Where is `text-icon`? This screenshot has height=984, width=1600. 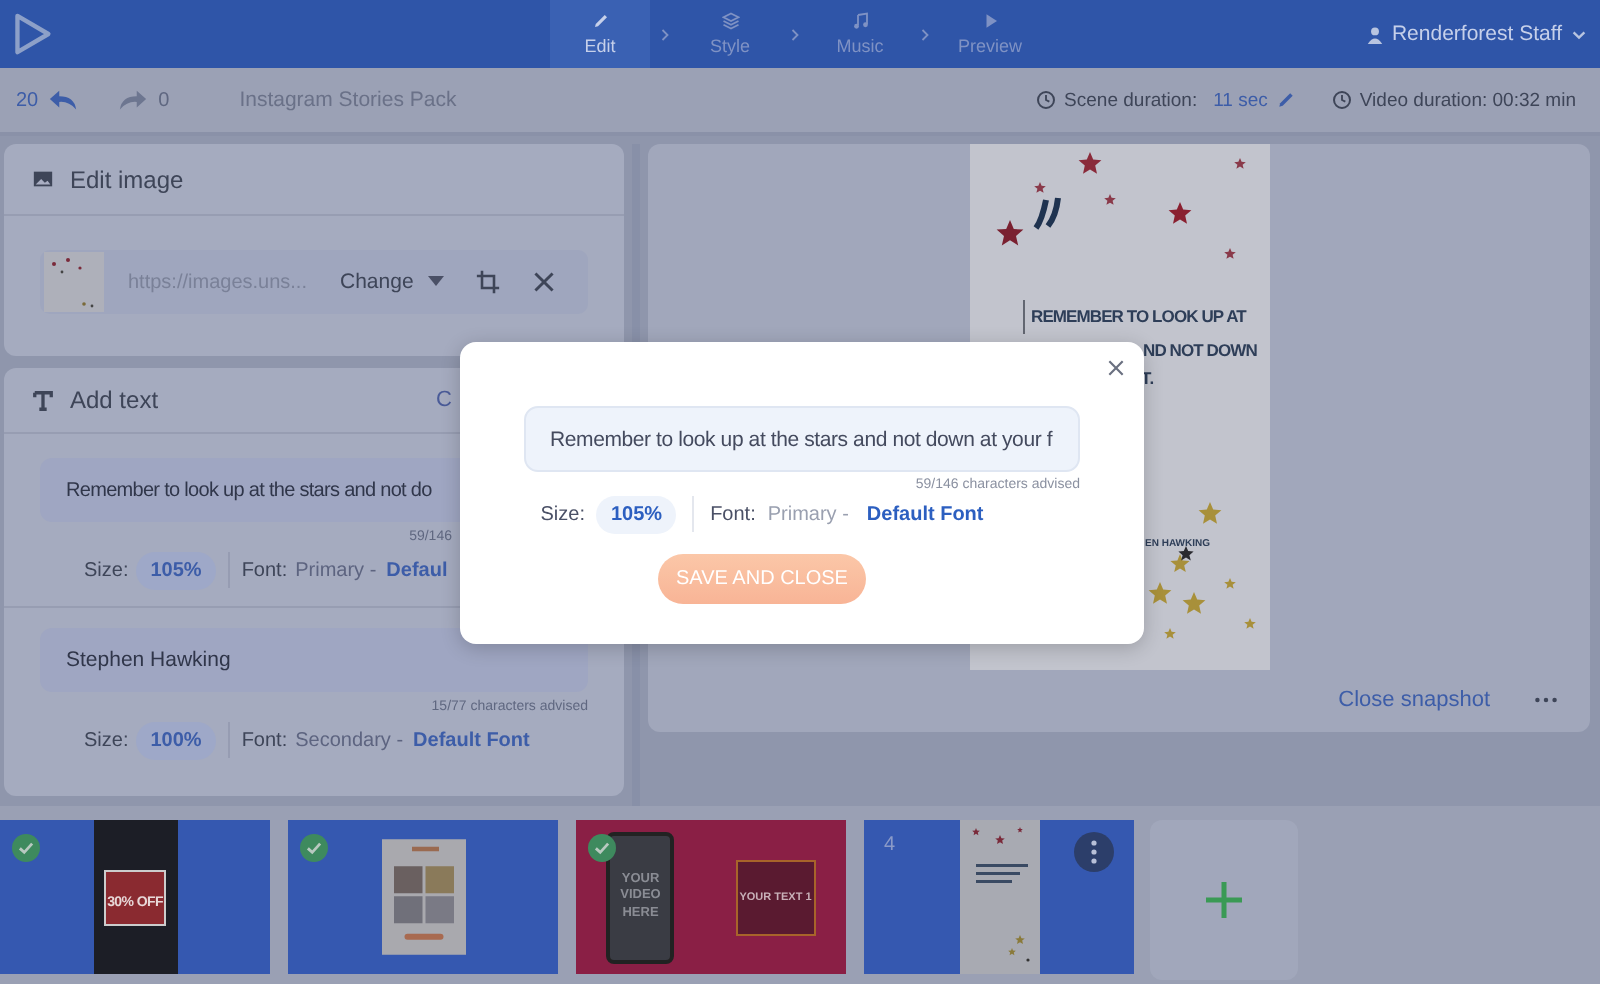 text-icon is located at coordinates (43, 400).